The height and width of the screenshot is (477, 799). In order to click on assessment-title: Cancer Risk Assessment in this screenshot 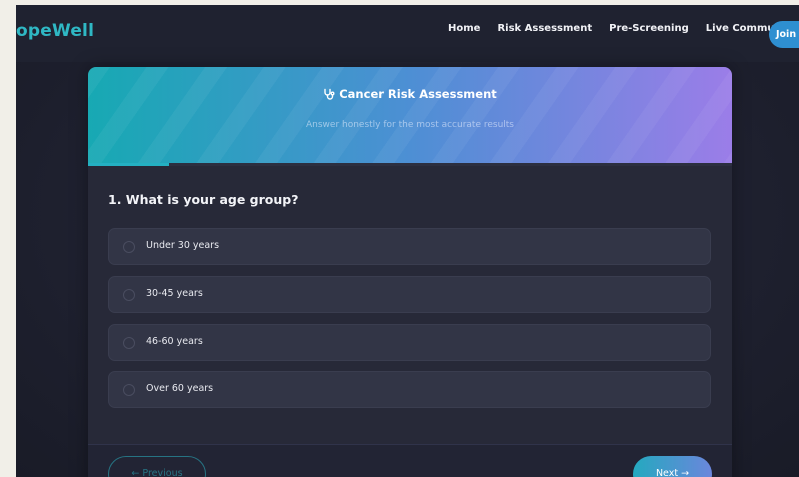, I will do `click(410, 95)`.